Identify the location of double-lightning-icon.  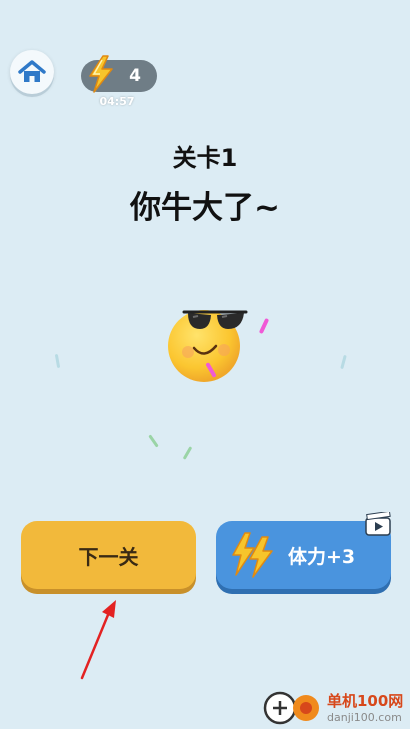
(252, 555).